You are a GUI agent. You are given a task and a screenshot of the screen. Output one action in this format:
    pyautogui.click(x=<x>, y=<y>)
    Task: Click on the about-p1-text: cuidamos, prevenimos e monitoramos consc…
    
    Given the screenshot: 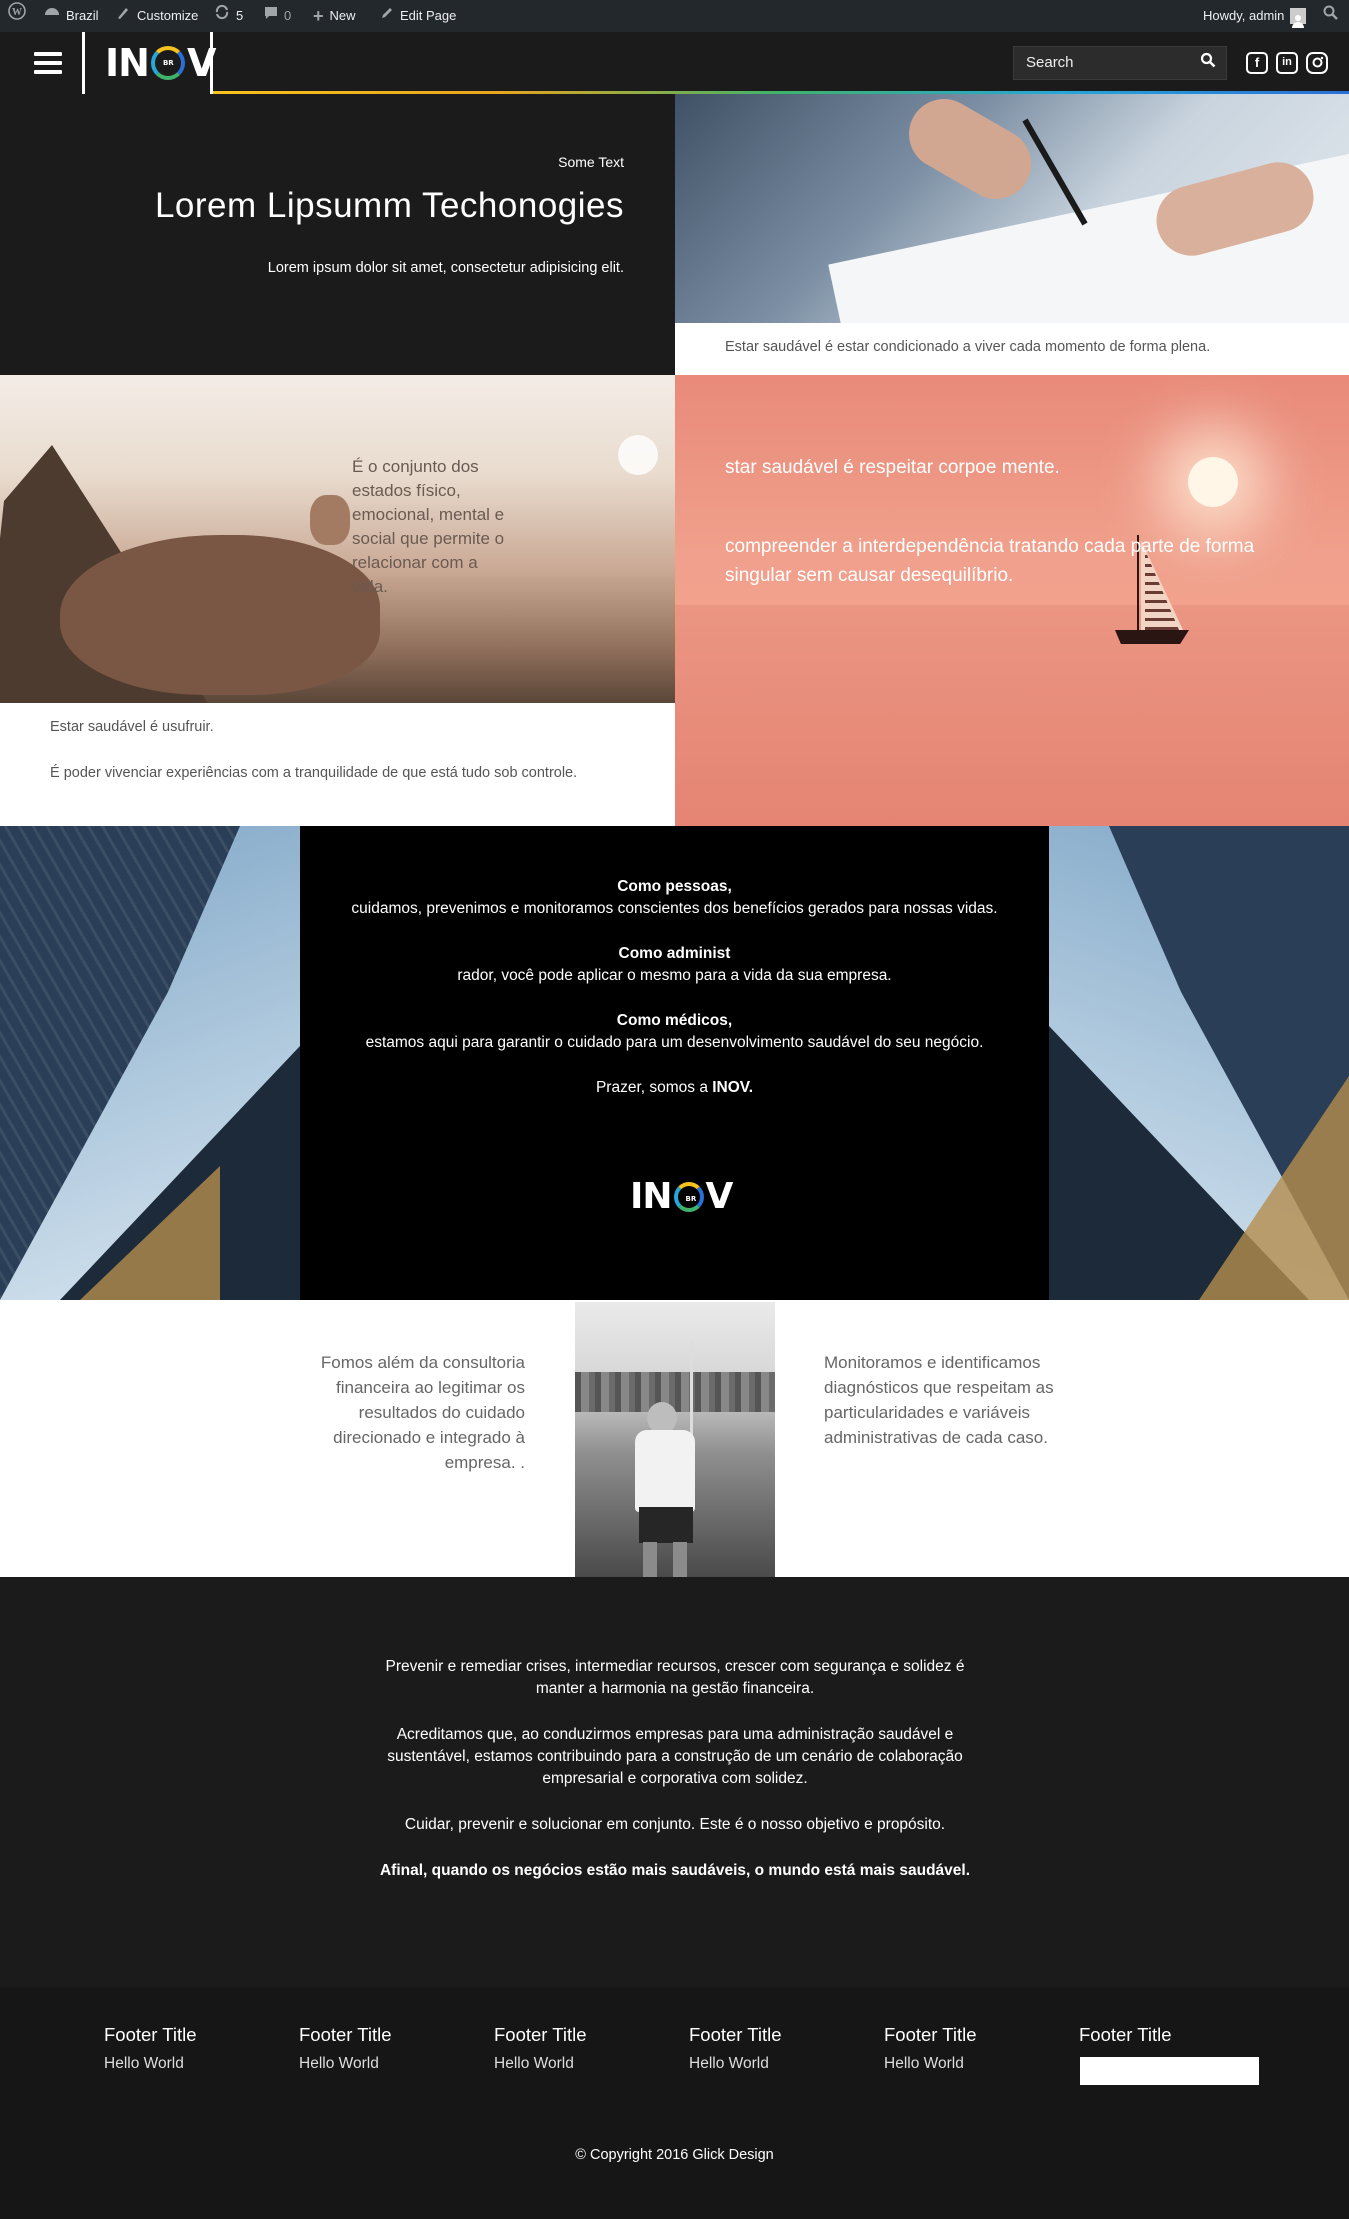 What is the action you would take?
    pyautogui.click(x=674, y=908)
    